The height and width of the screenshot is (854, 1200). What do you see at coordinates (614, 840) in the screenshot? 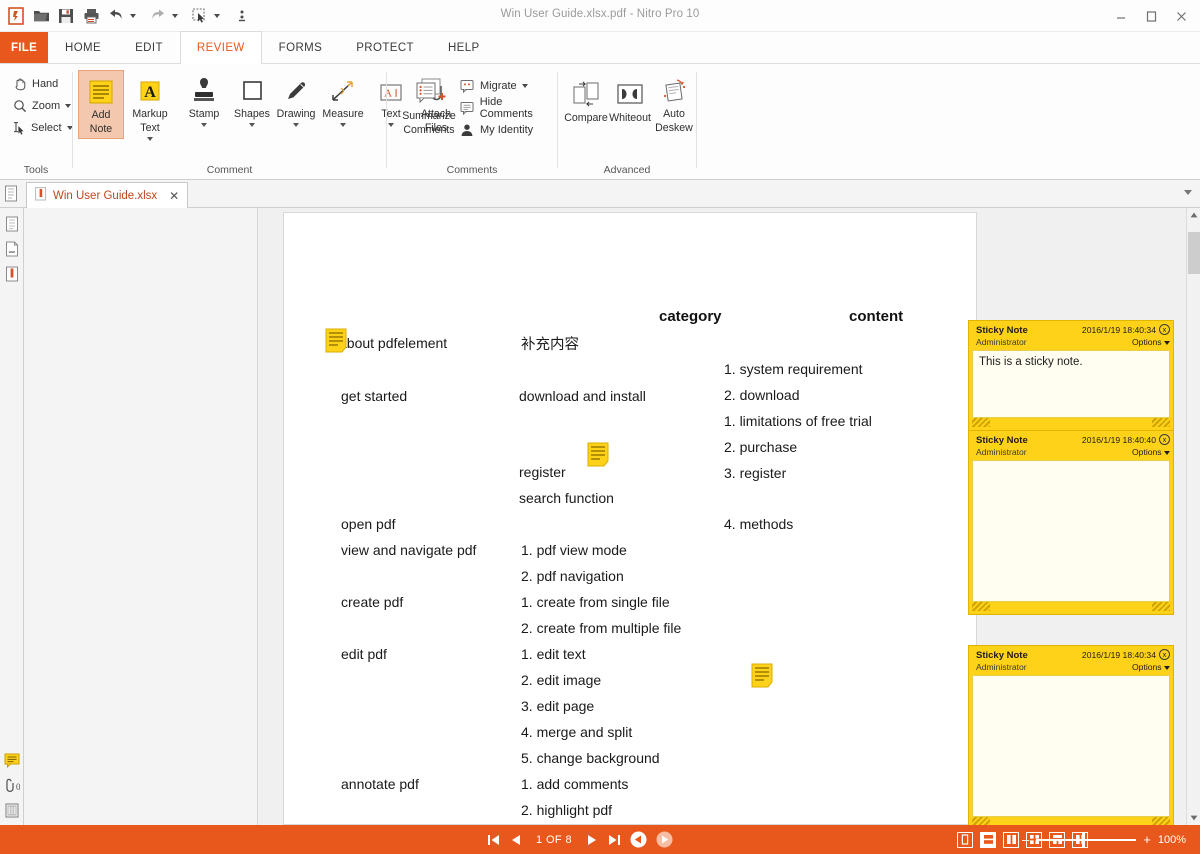
I see `last-page-button` at bounding box center [614, 840].